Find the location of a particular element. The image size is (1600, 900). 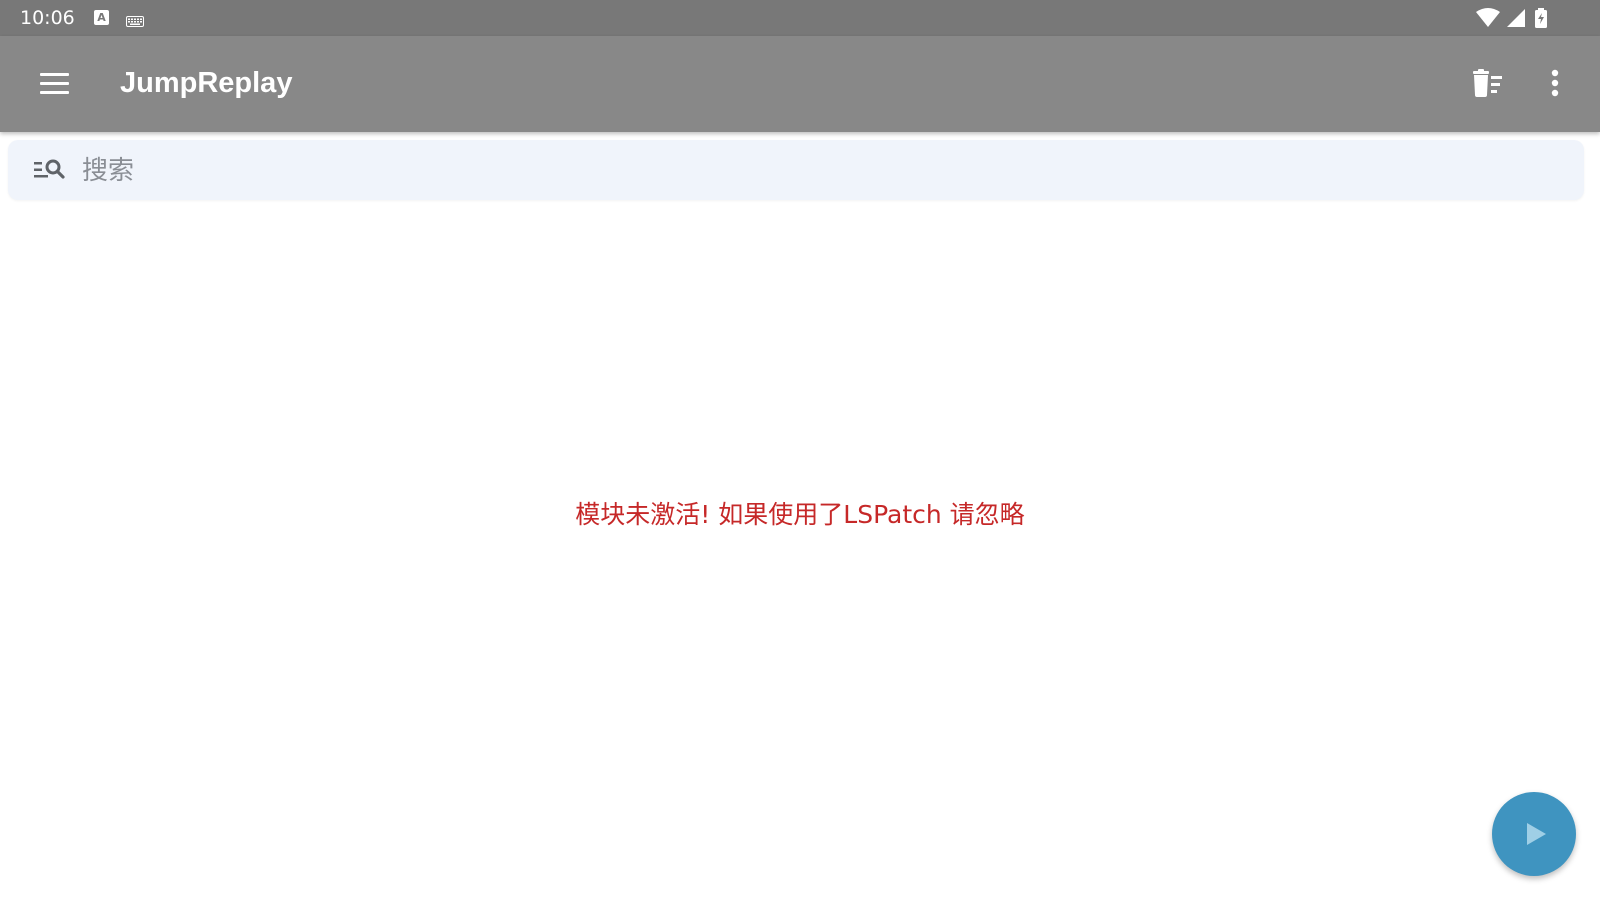

play-fab-button is located at coordinates (1534, 834).